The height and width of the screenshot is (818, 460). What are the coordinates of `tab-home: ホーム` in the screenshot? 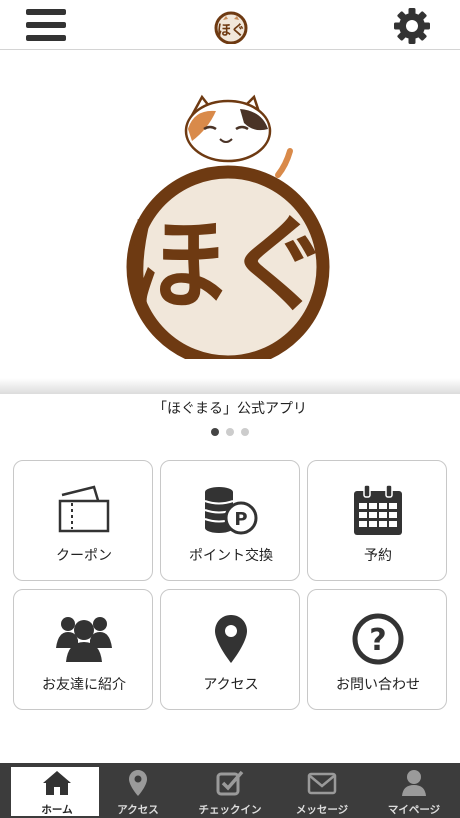 It's located at (55, 790).